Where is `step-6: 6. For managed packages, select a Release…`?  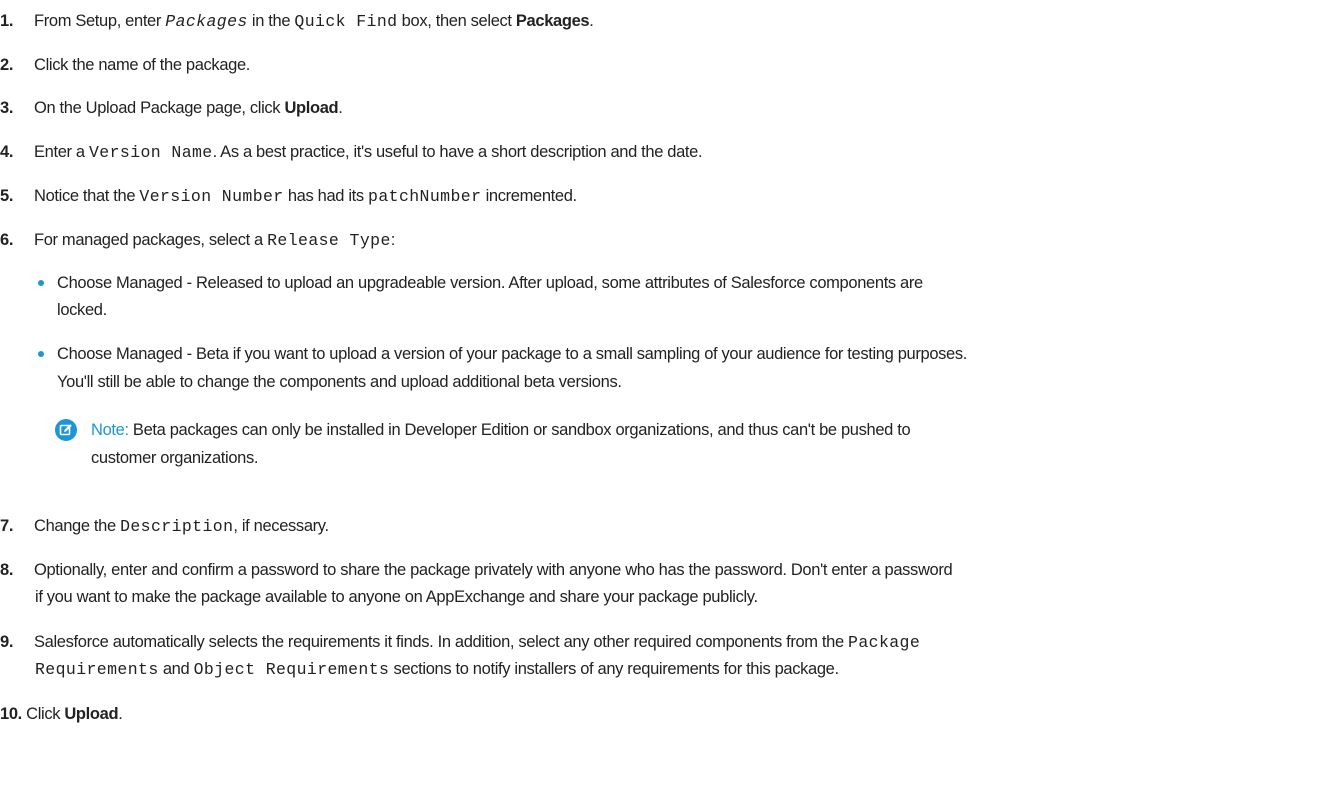
step-6: 6. For managed packages, select a Release… is located at coordinates (197, 240).